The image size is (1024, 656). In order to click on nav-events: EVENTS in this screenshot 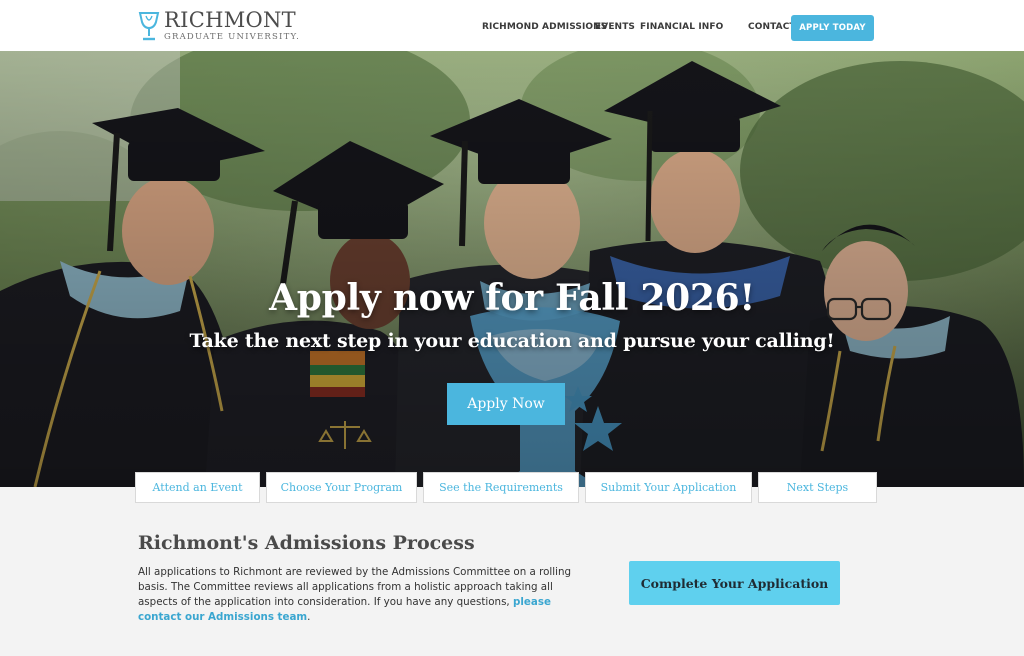, I will do `click(615, 27)`.